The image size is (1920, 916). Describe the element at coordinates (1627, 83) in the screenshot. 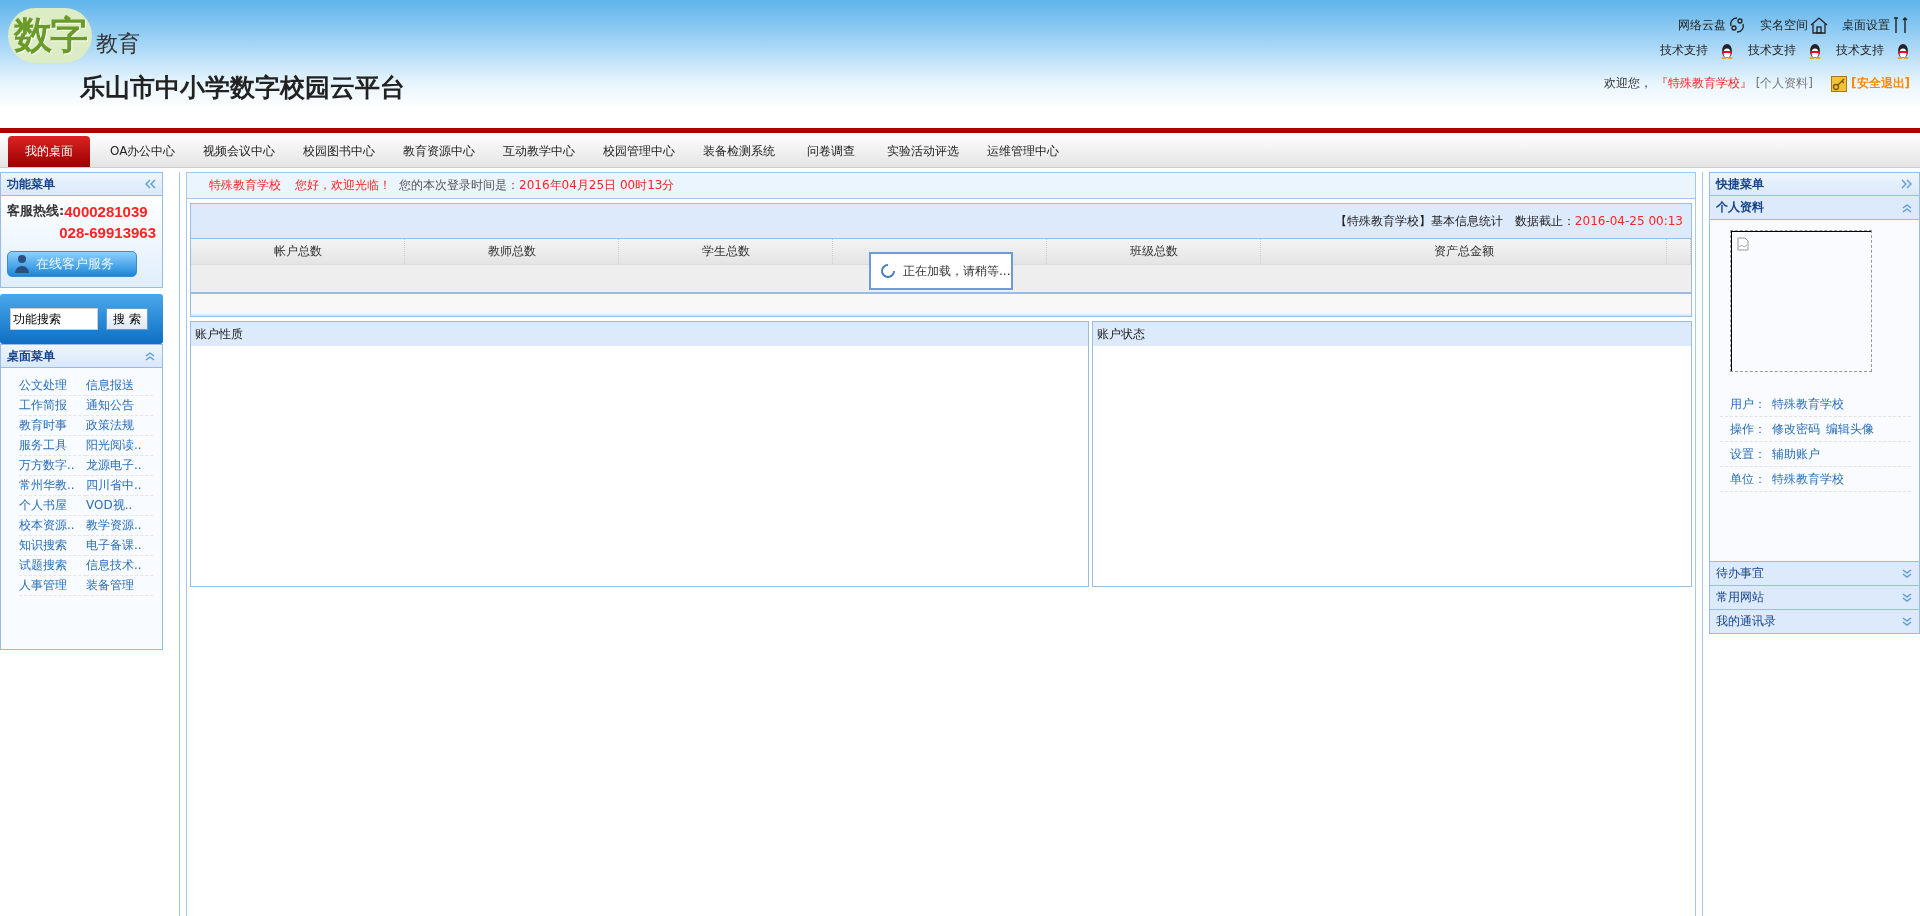

I see `greeting: 欢迎您，` at that location.